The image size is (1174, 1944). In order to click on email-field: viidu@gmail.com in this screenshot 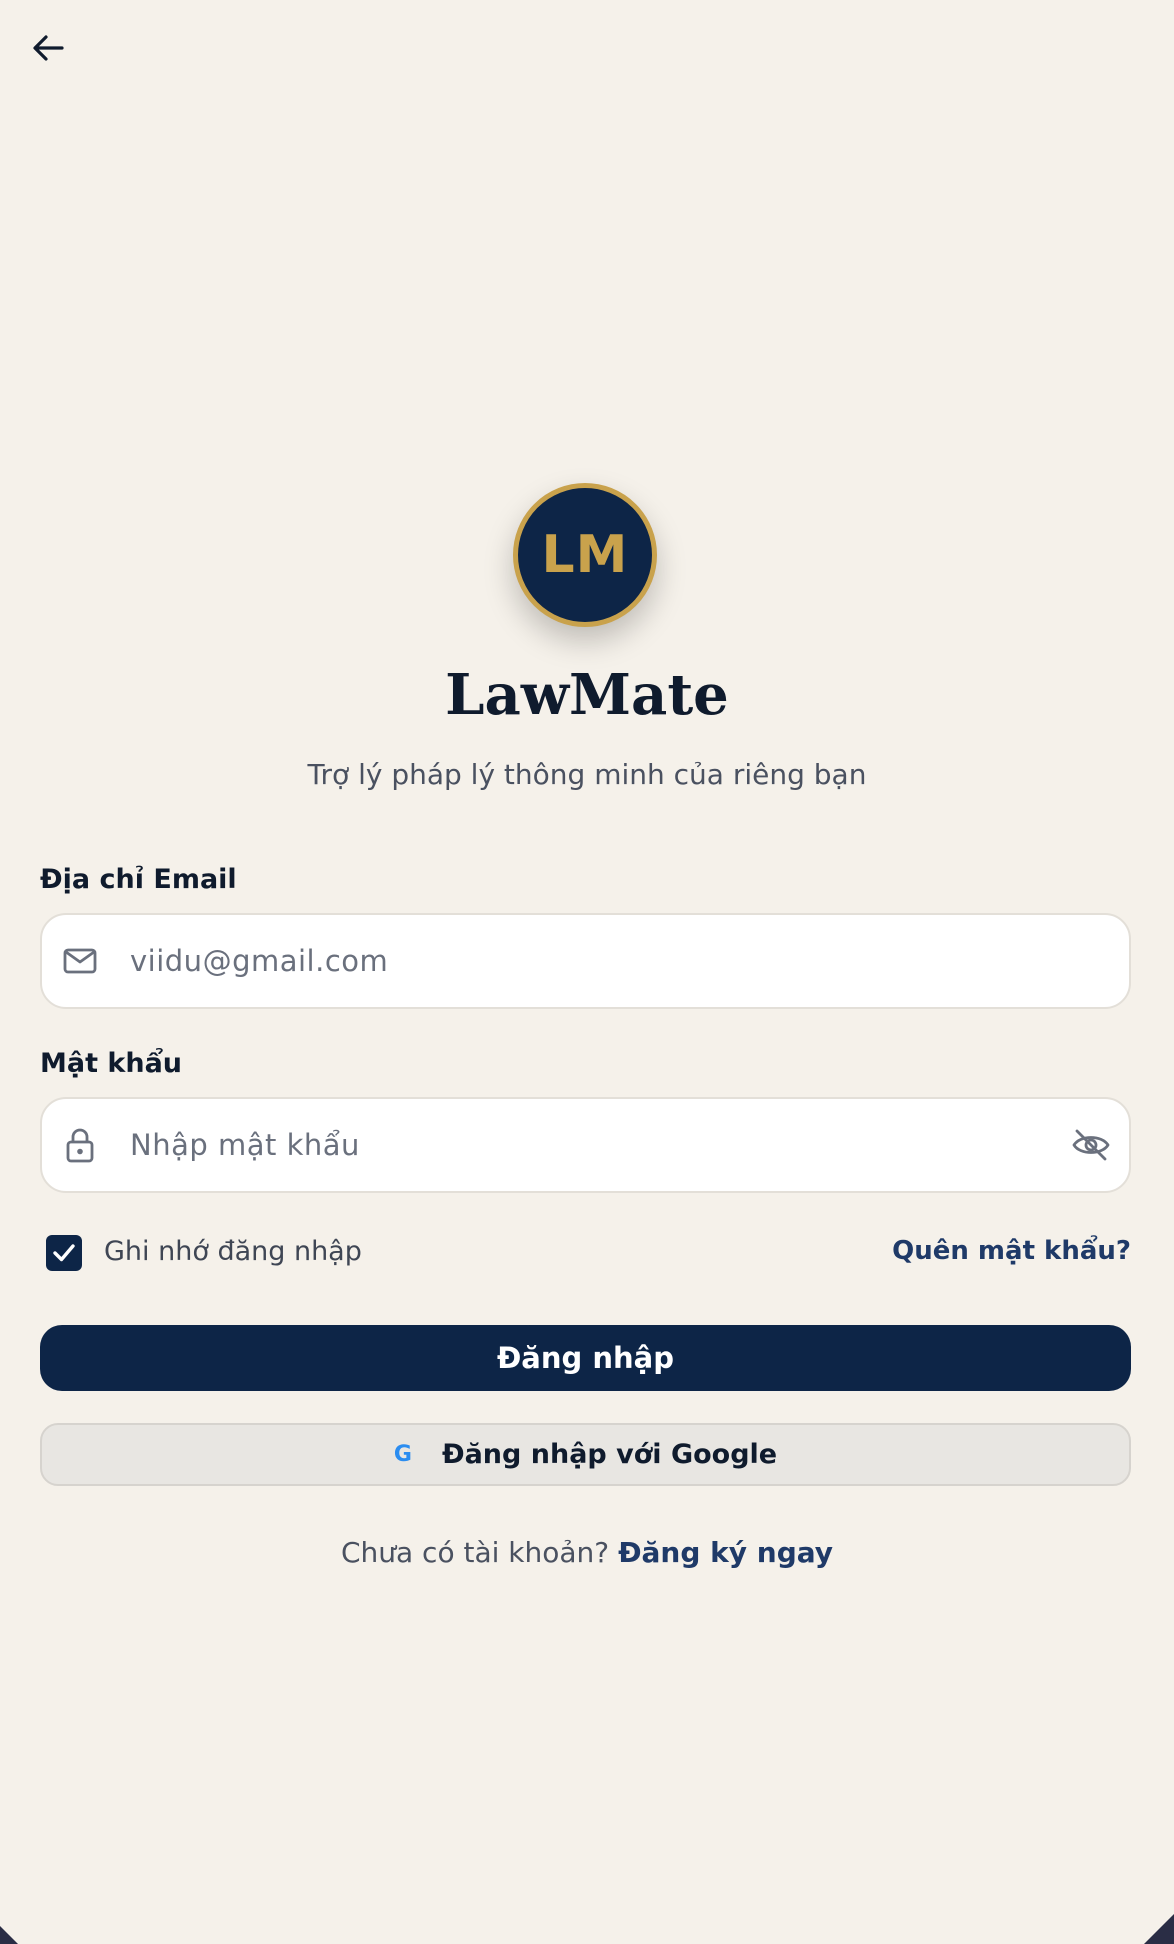, I will do `click(585, 961)`.